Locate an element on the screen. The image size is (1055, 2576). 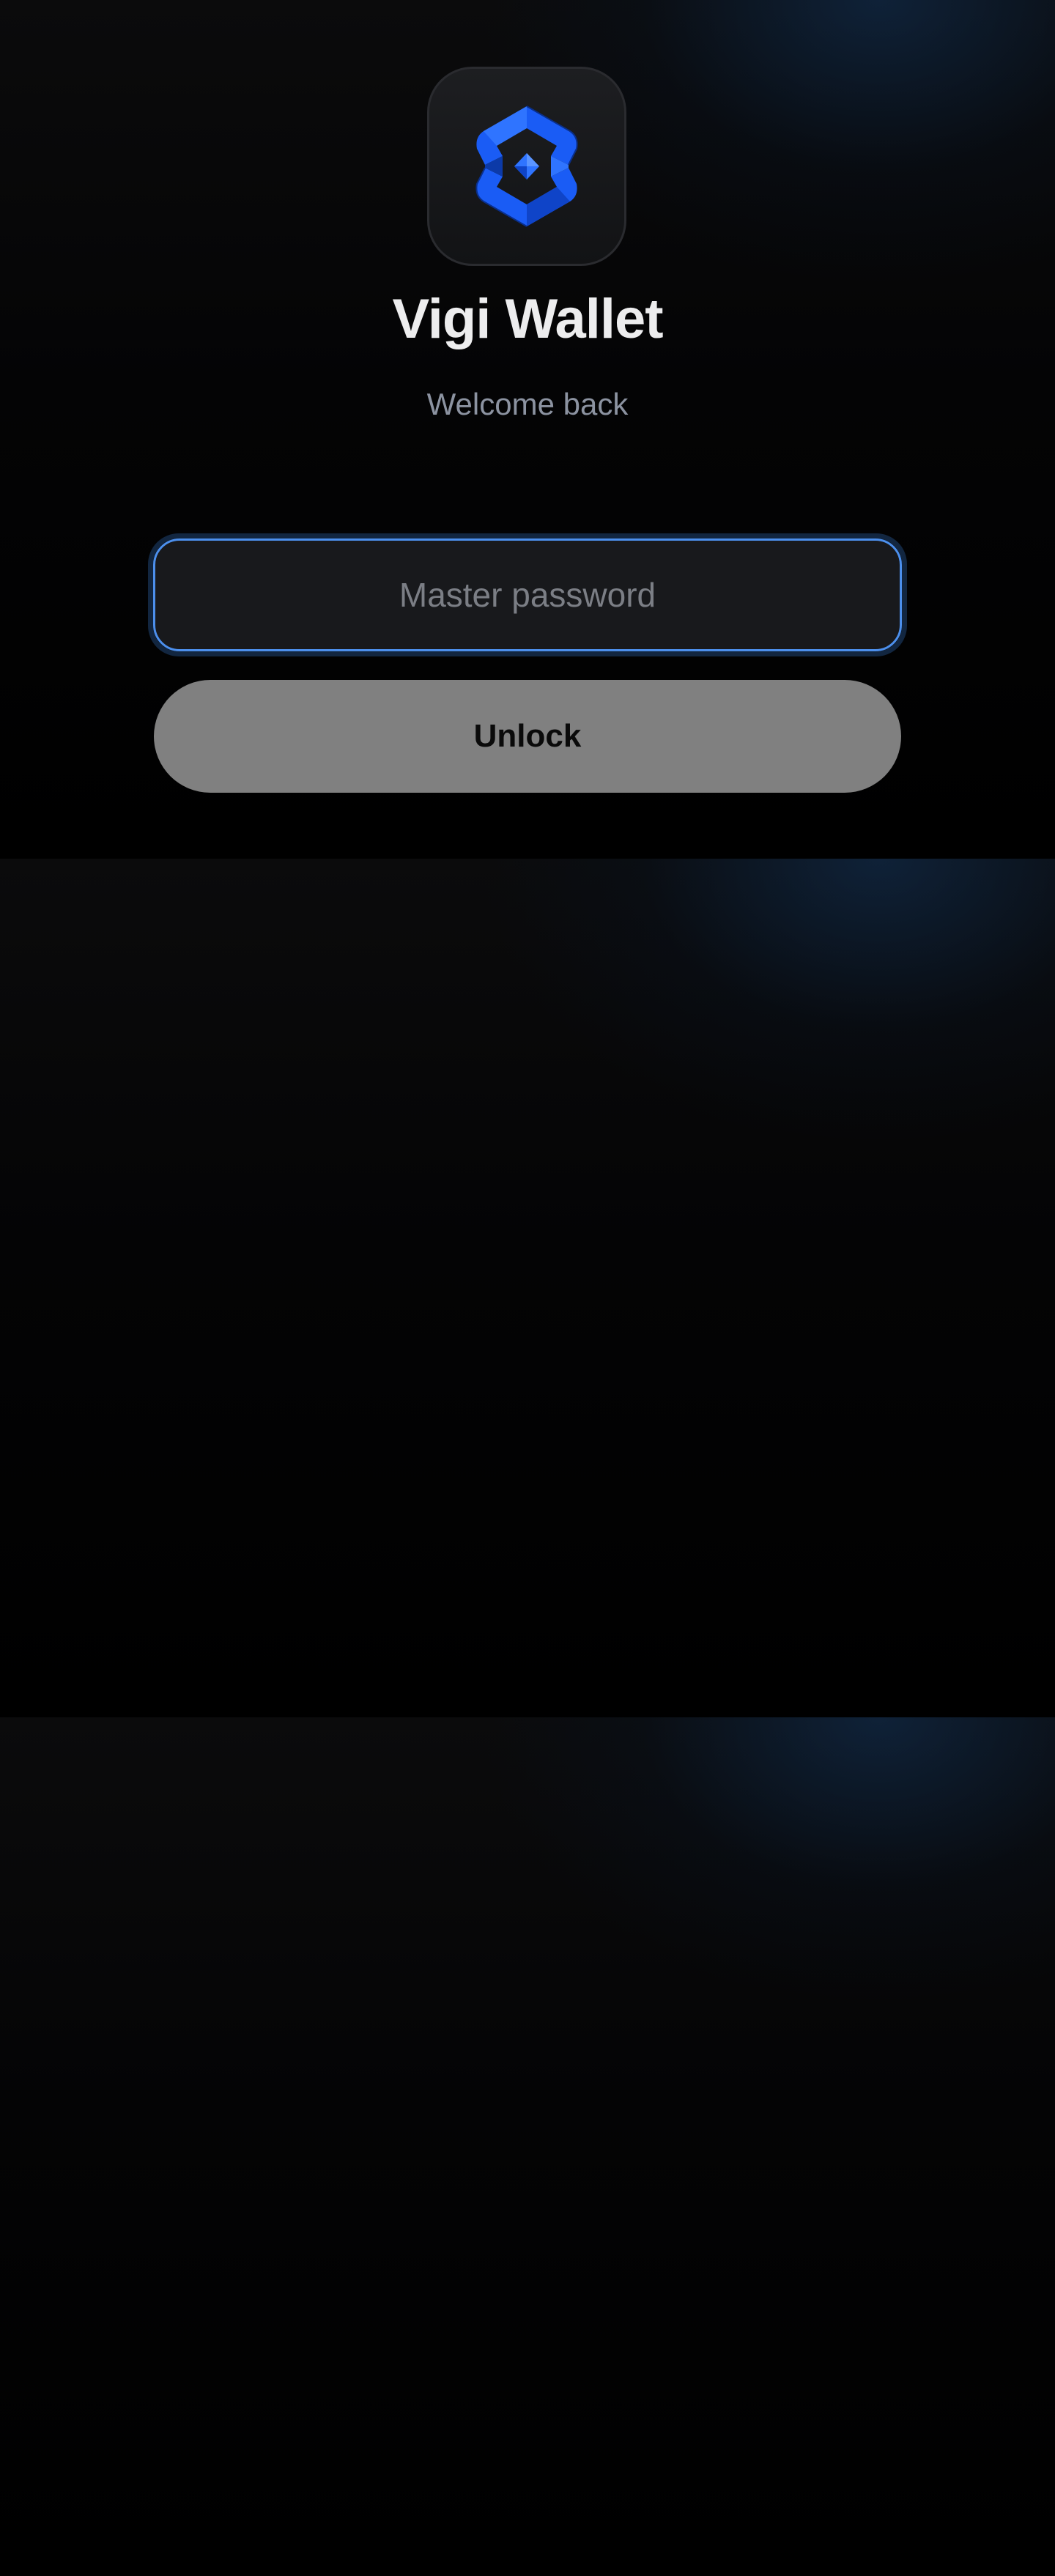
app-logo is located at coordinates (526, 166).